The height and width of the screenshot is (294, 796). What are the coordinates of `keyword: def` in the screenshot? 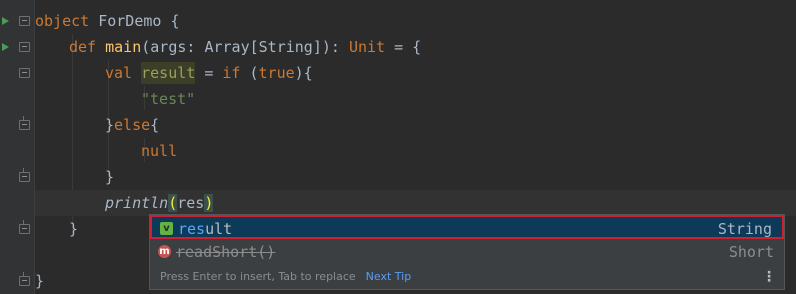 It's located at (83, 47).